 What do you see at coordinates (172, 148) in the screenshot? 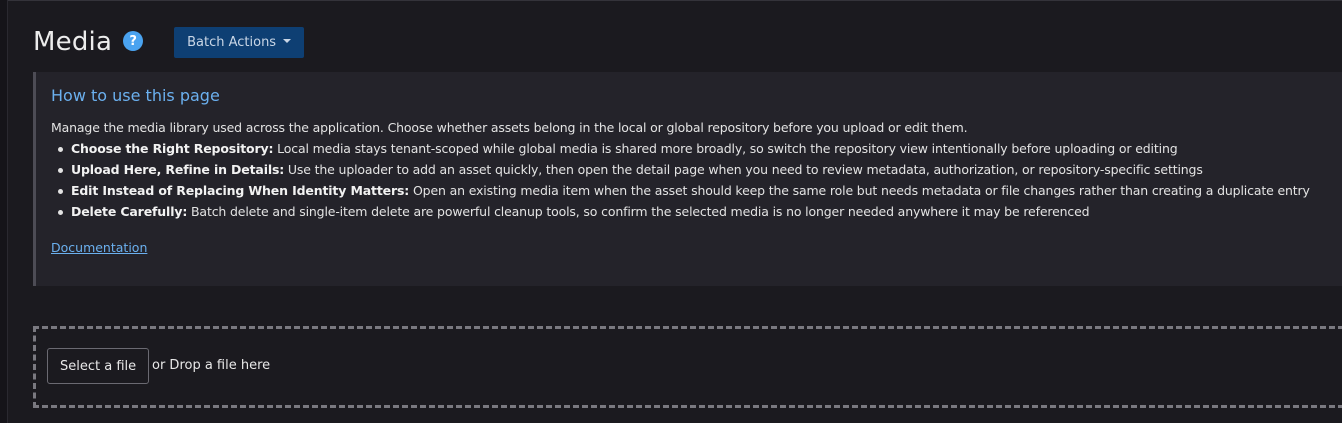
I see `list-item-heading: Choose the Right Repository:` at bounding box center [172, 148].